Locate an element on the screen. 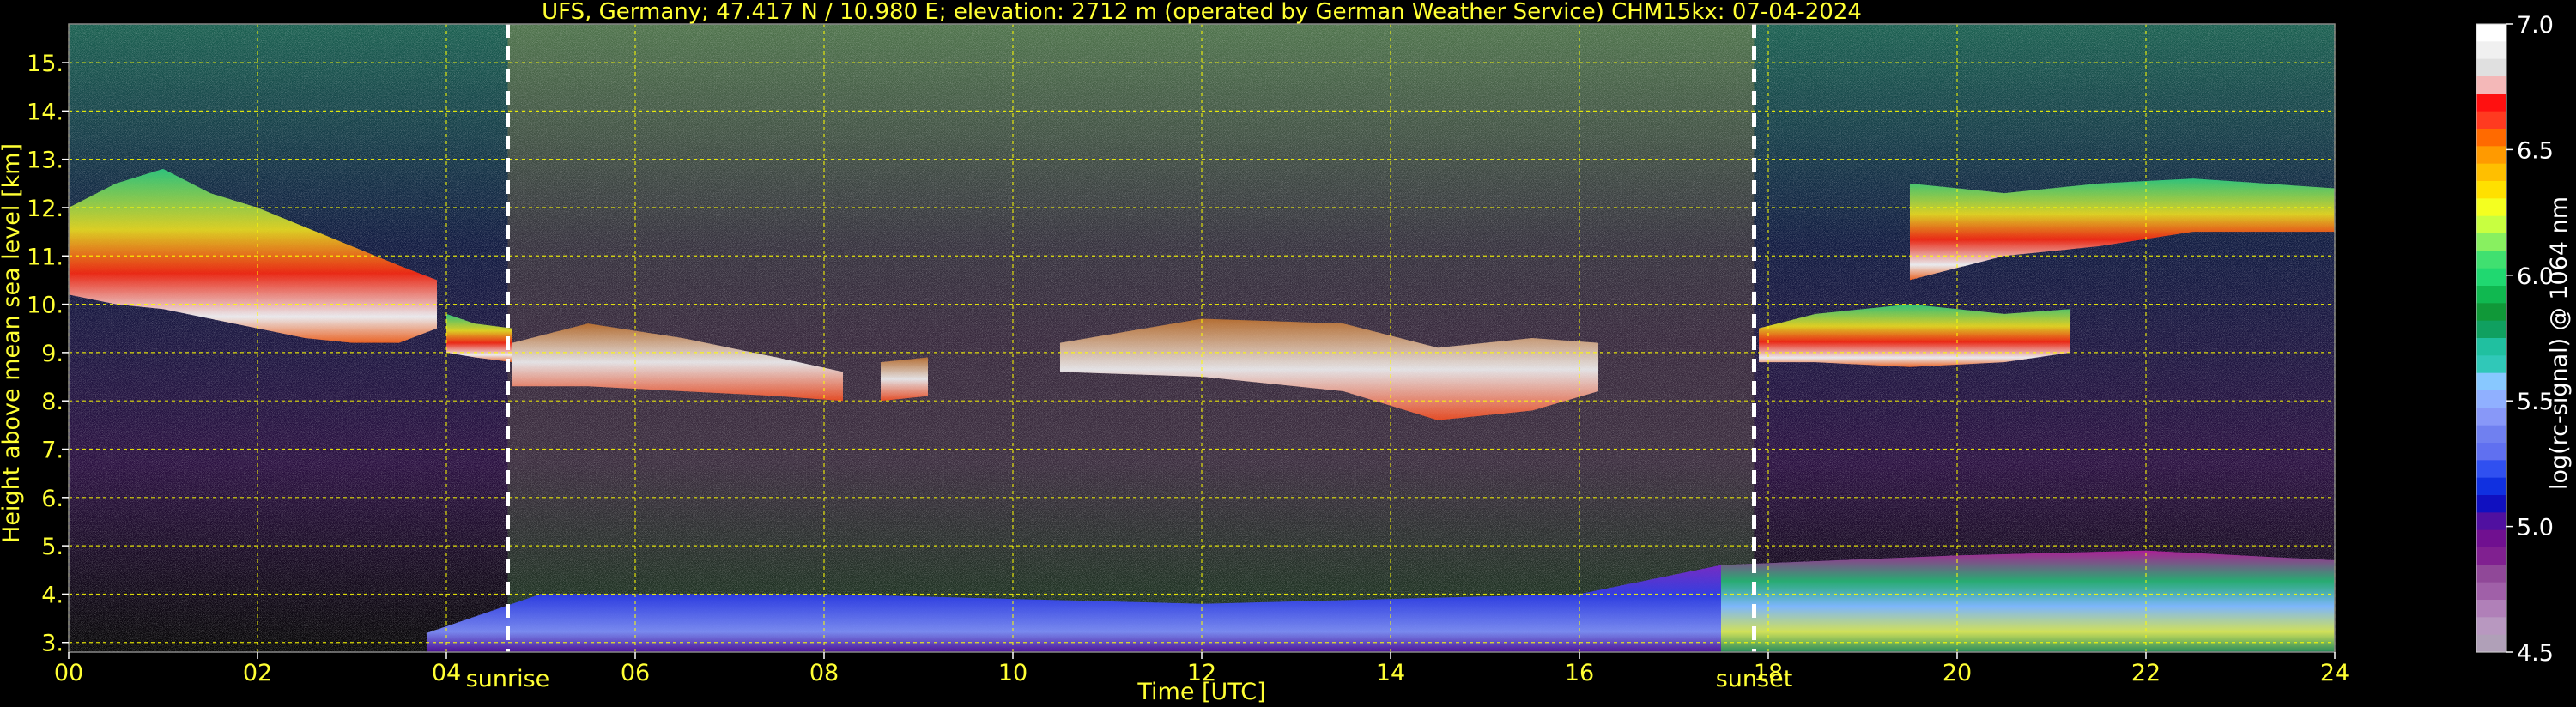  y-tick-label: 6. is located at coordinates (52, 499).